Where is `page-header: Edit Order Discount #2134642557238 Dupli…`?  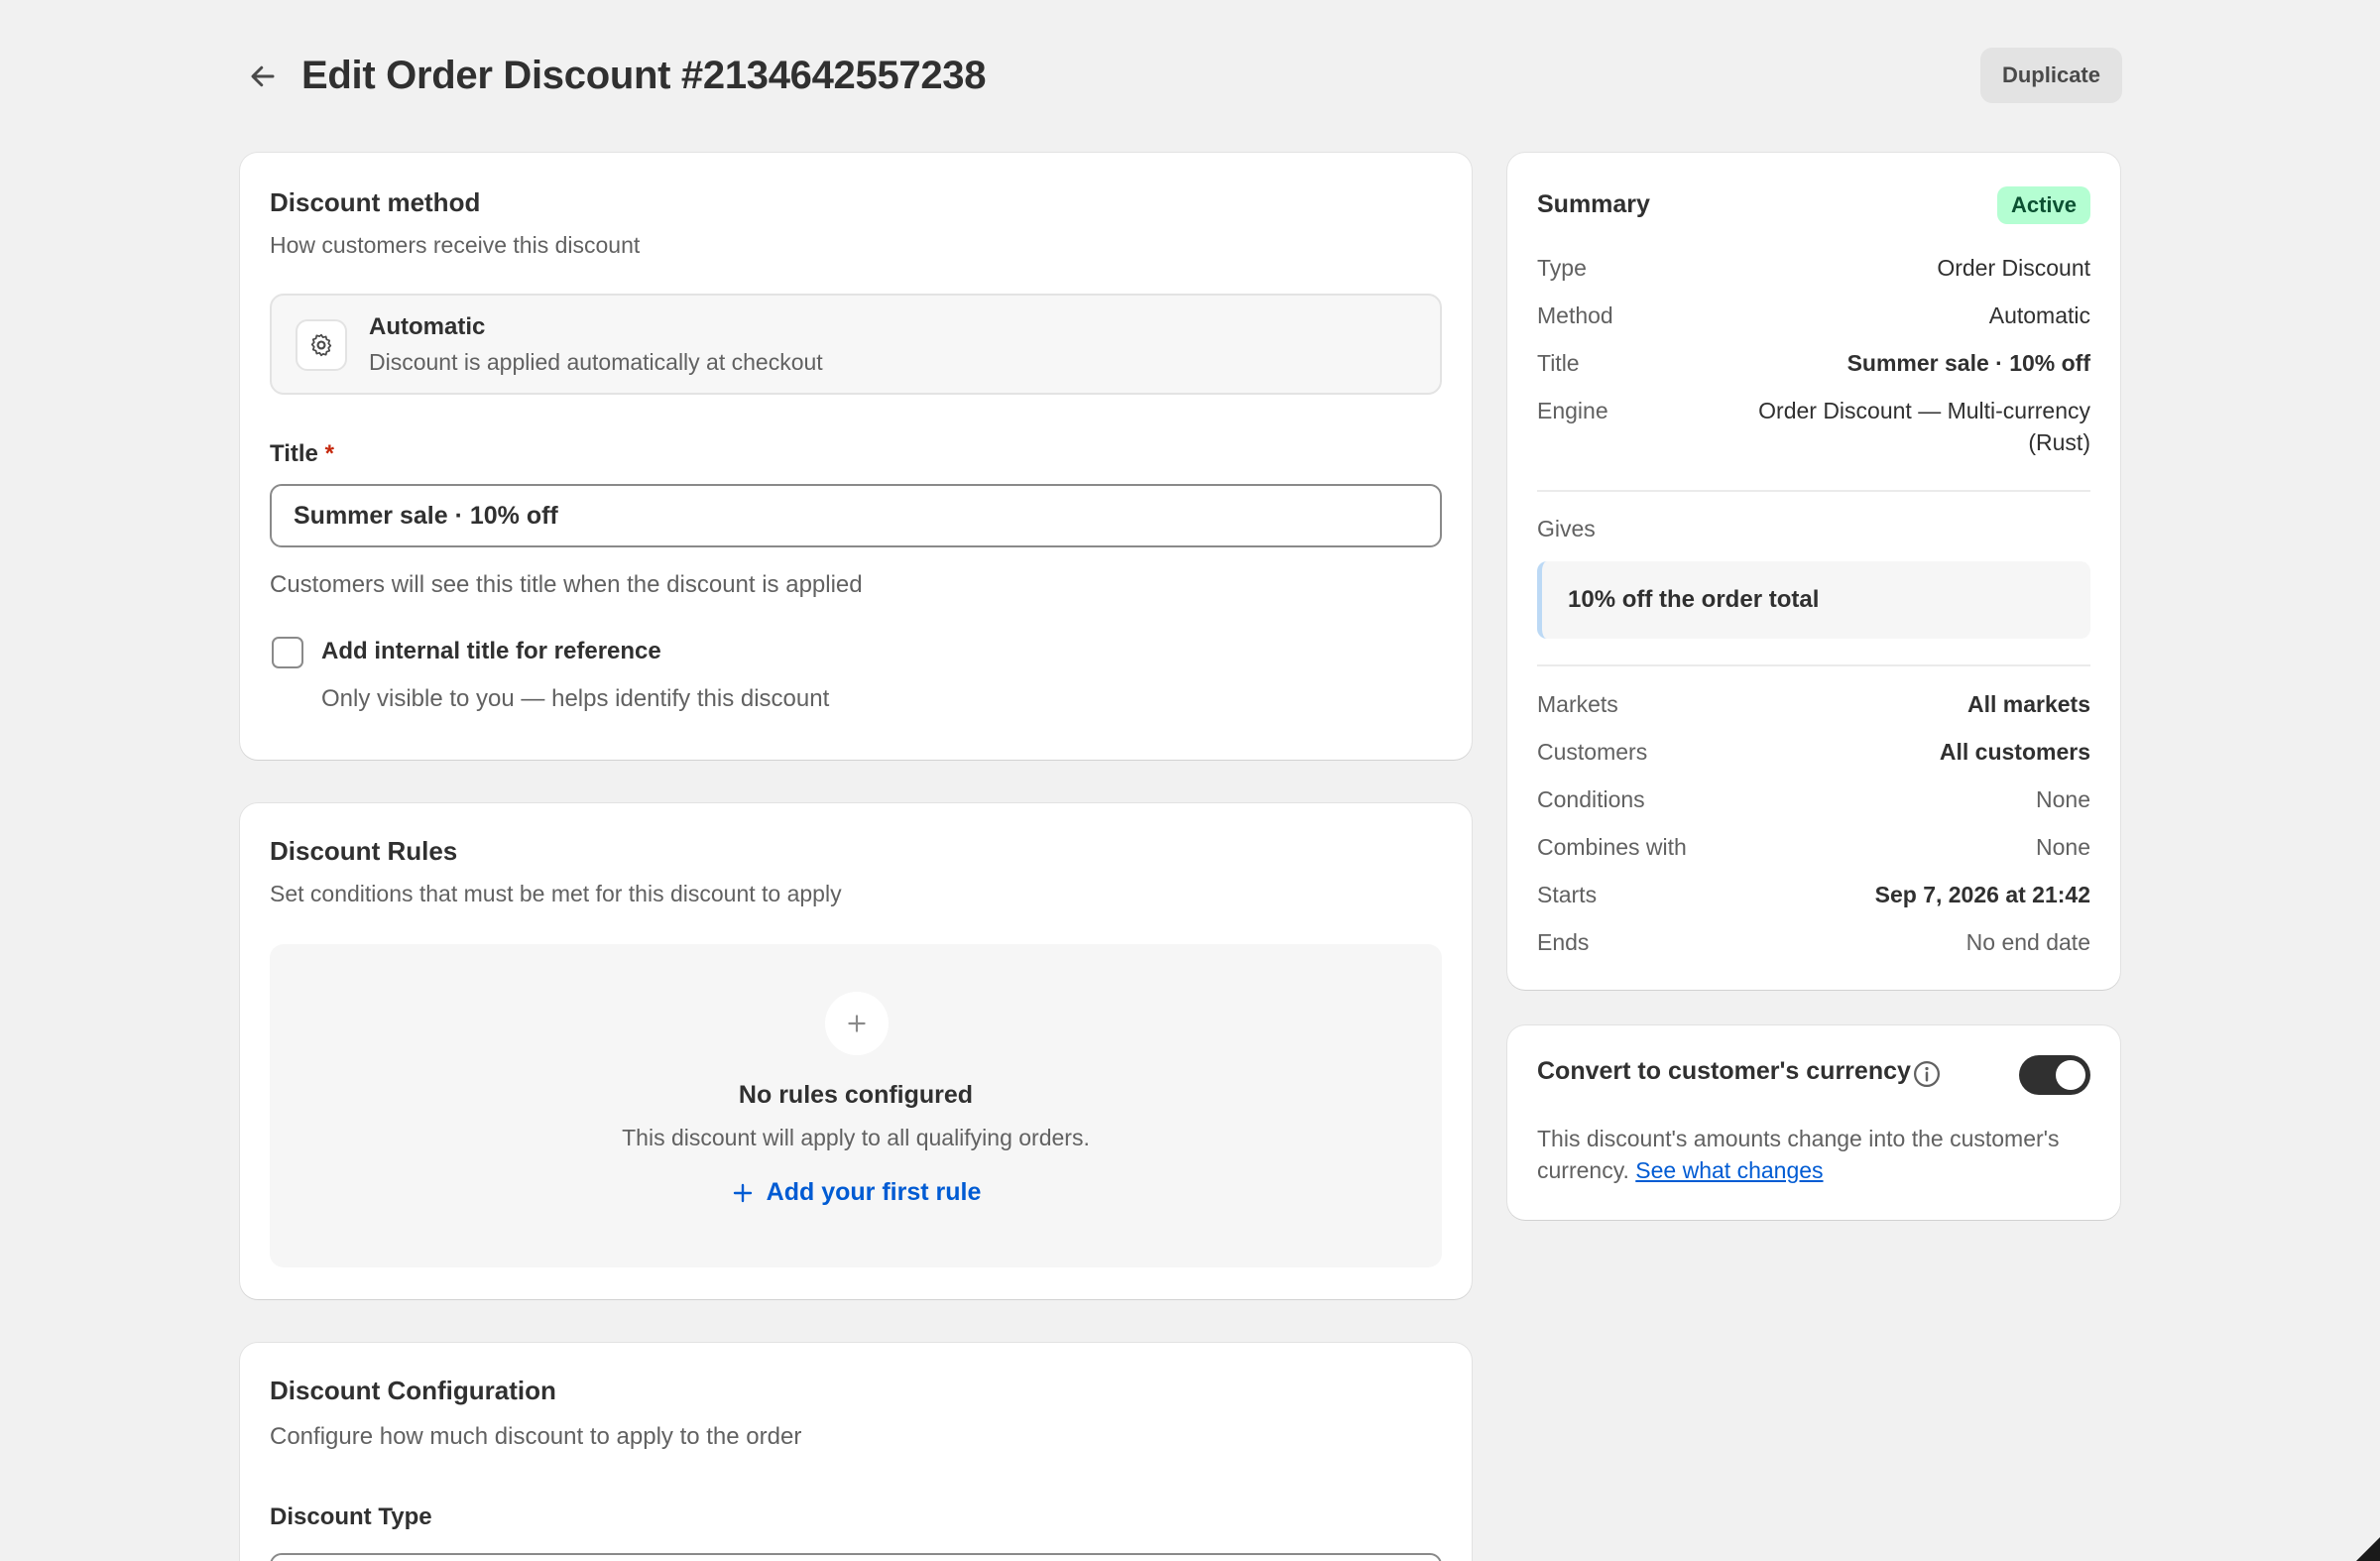
page-header: Edit Order Discount #2134642557238 Dupli… is located at coordinates (1181, 75).